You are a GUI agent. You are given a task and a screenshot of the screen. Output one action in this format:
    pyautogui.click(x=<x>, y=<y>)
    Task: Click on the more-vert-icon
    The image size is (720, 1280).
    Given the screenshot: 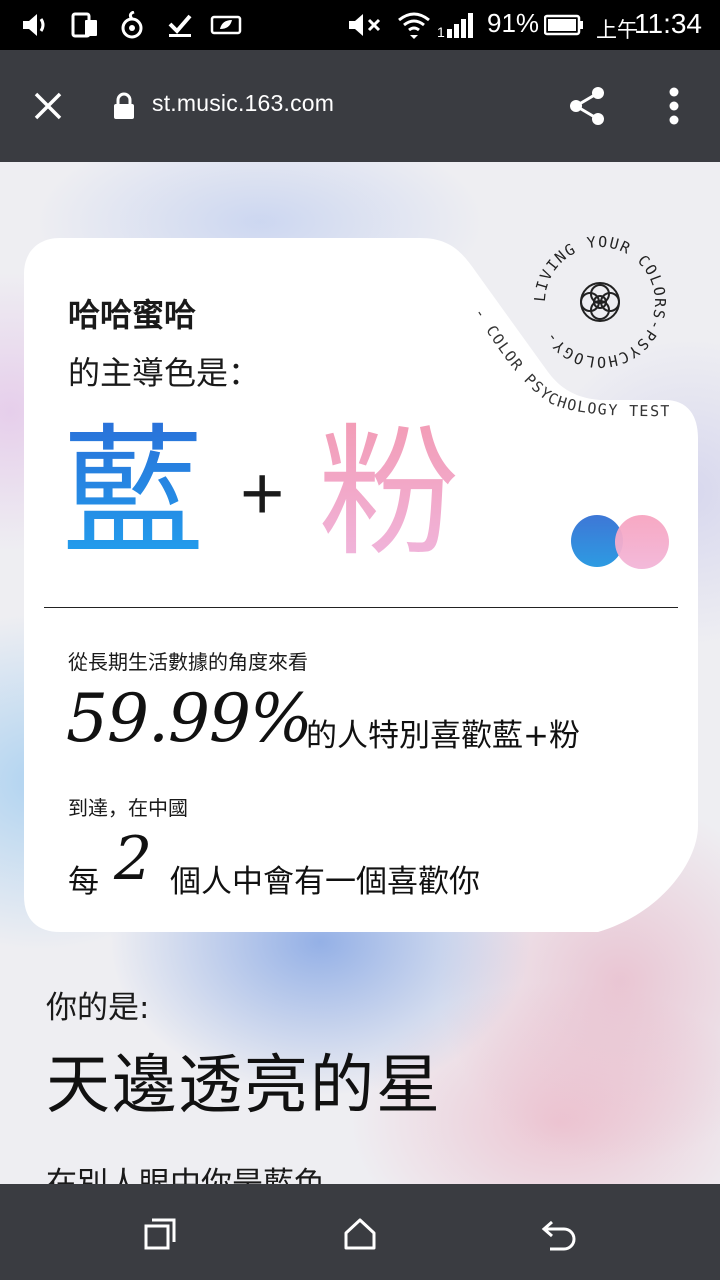 What is the action you would take?
    pyautogui.click(x=674, y=106)
    